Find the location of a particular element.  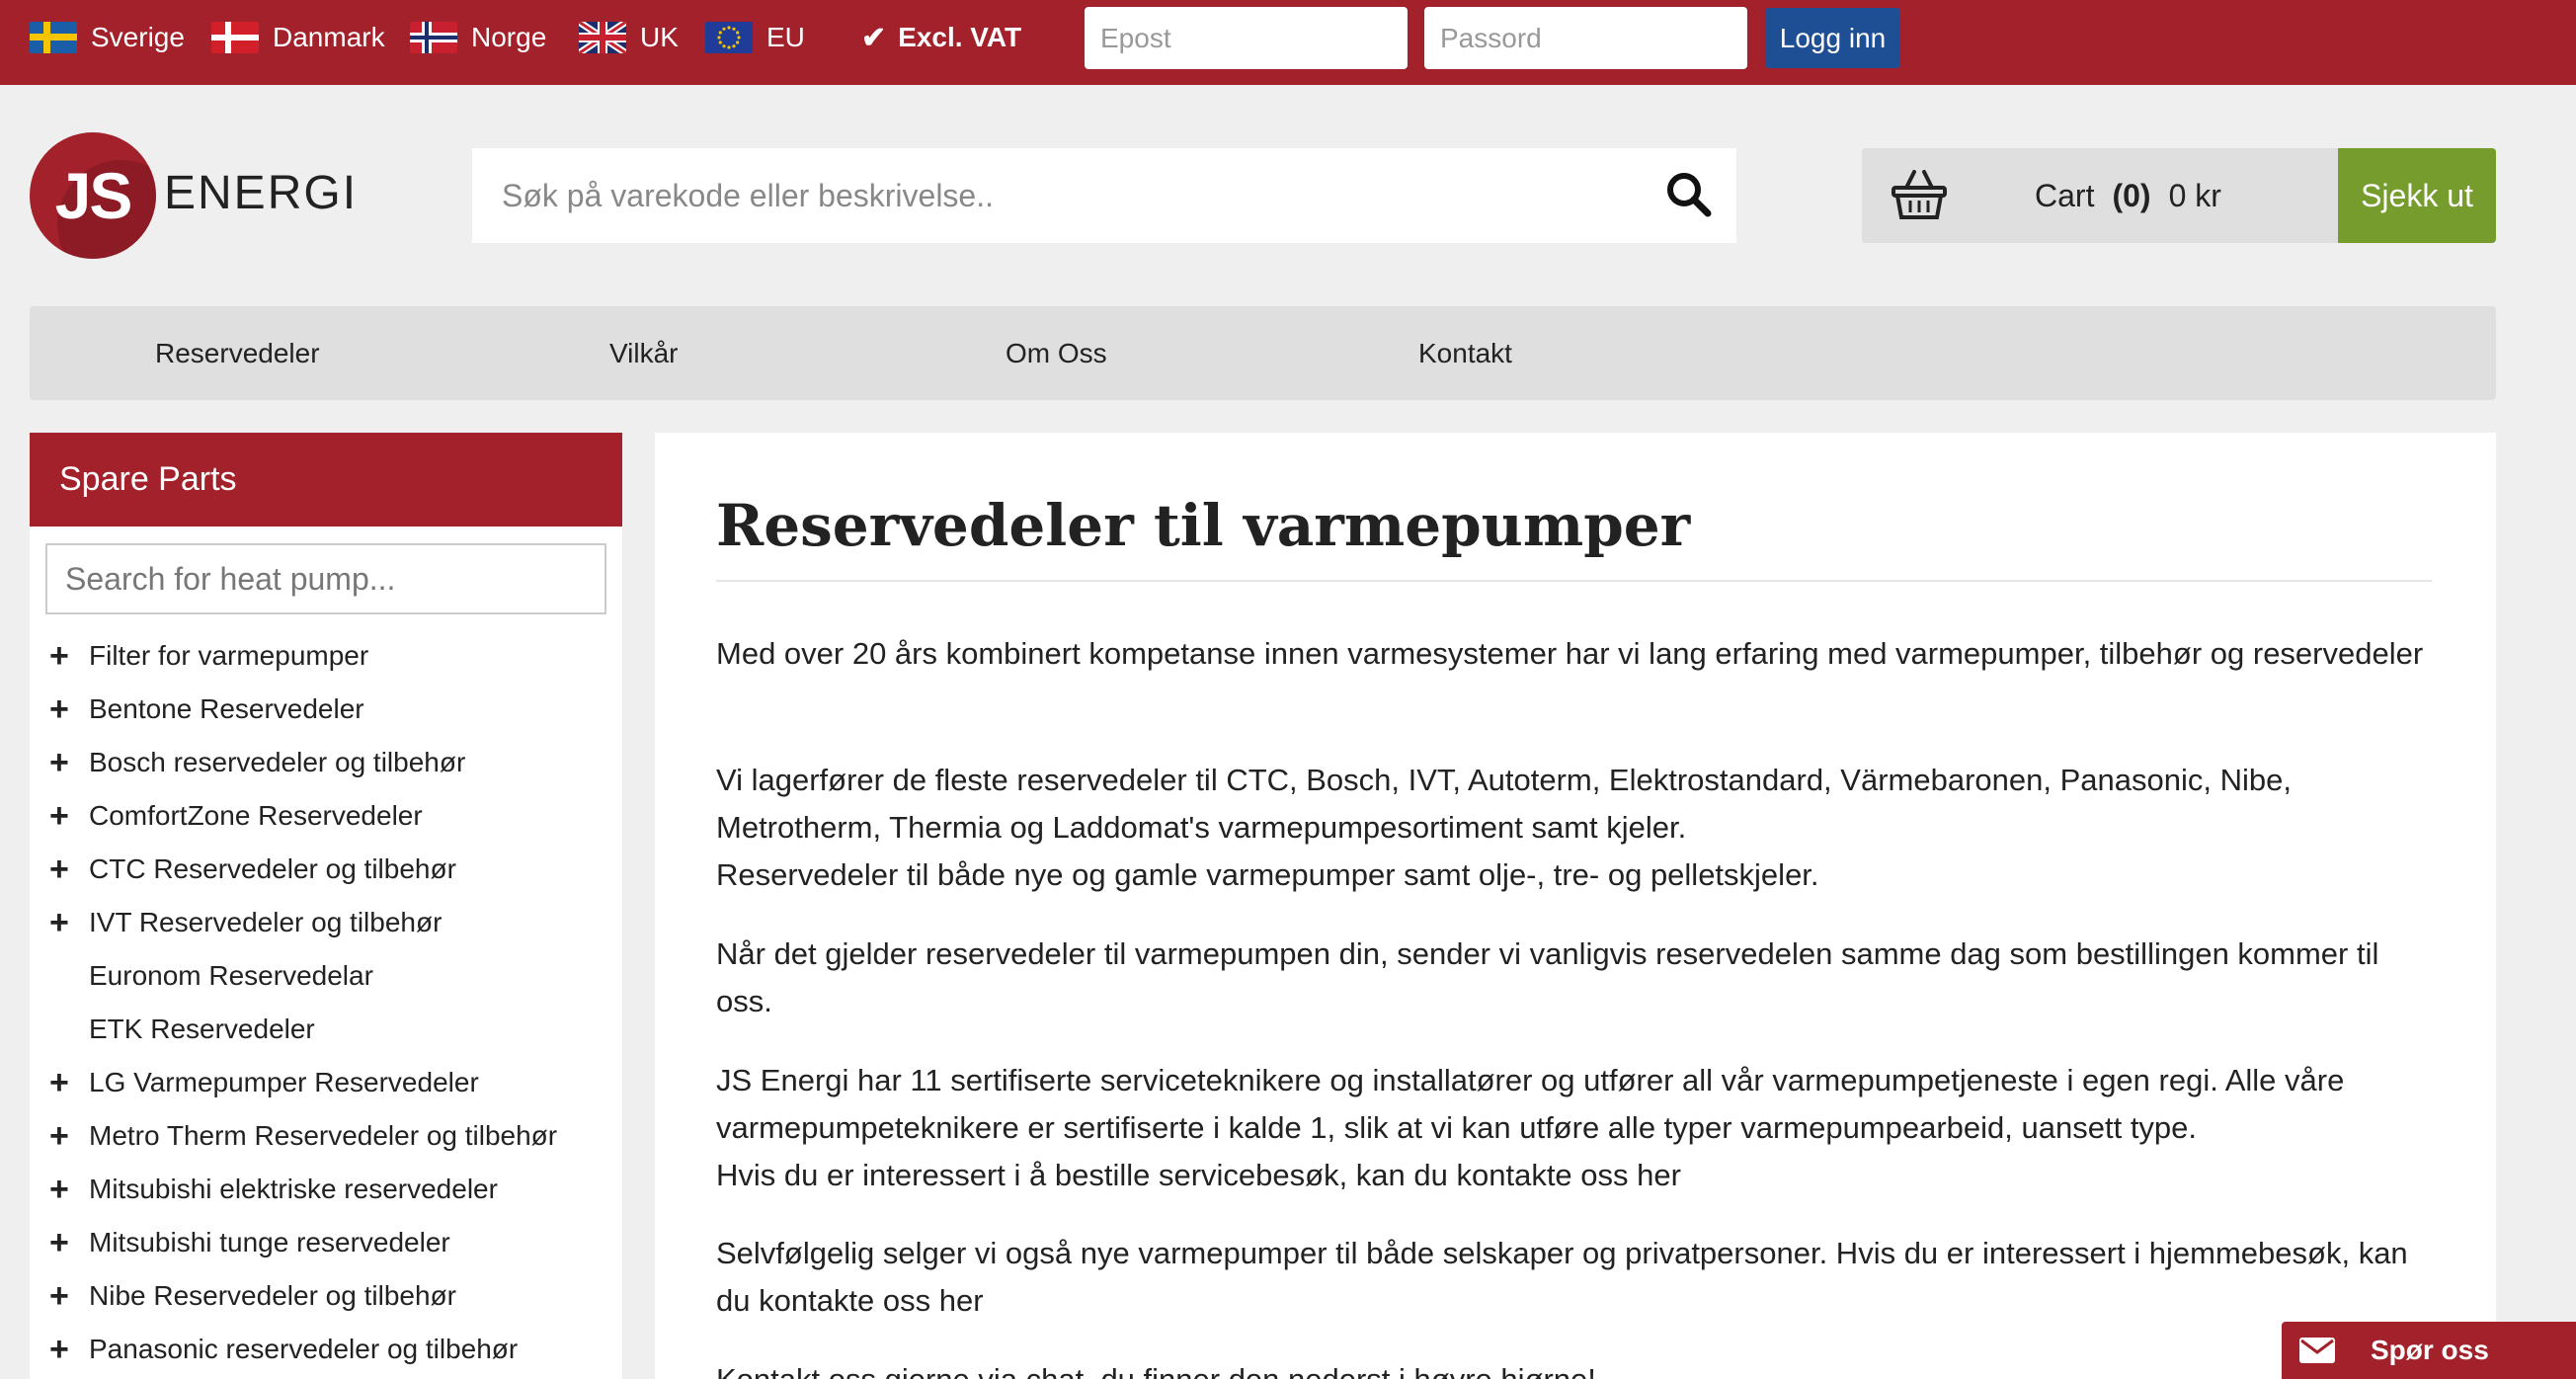

language-danmark: Danmark is located at coordinates (298, 37).